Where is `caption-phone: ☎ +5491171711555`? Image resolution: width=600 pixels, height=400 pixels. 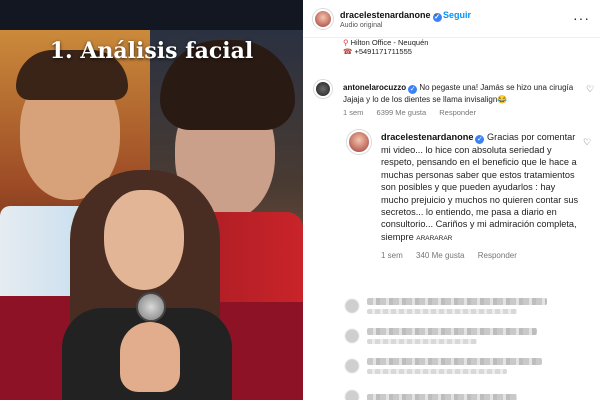 caption-phone: ☎ +5491171711555 is located at coordinates (377, 51).